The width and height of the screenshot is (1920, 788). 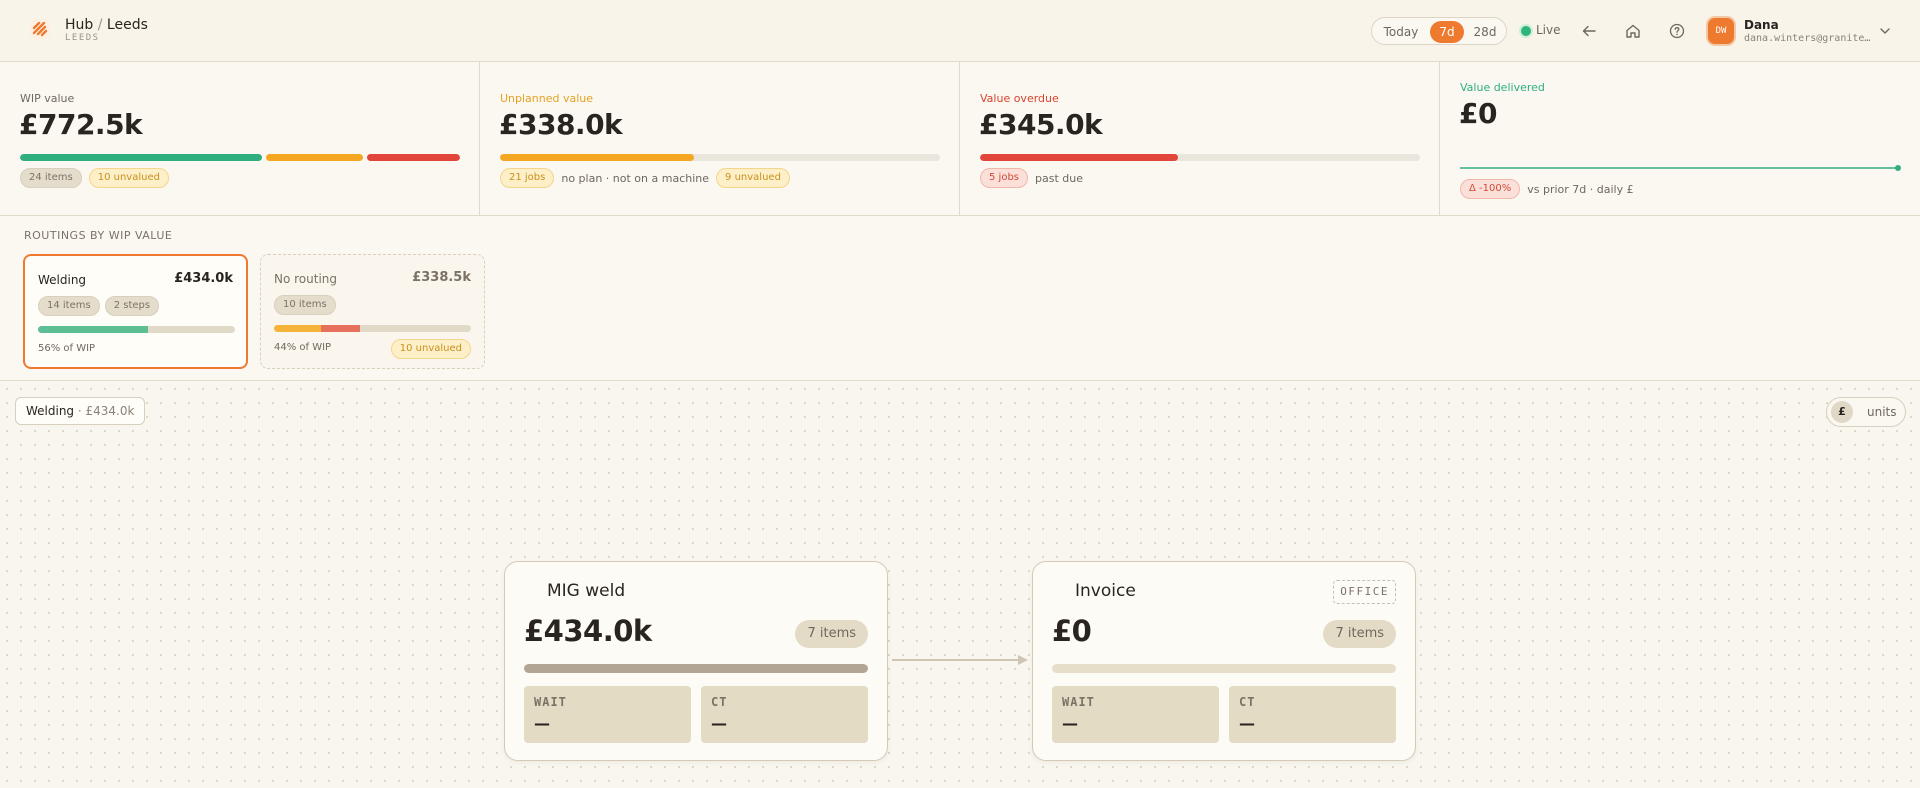 I want to click on back-arrow-icon, so click(x=1589, y=31).